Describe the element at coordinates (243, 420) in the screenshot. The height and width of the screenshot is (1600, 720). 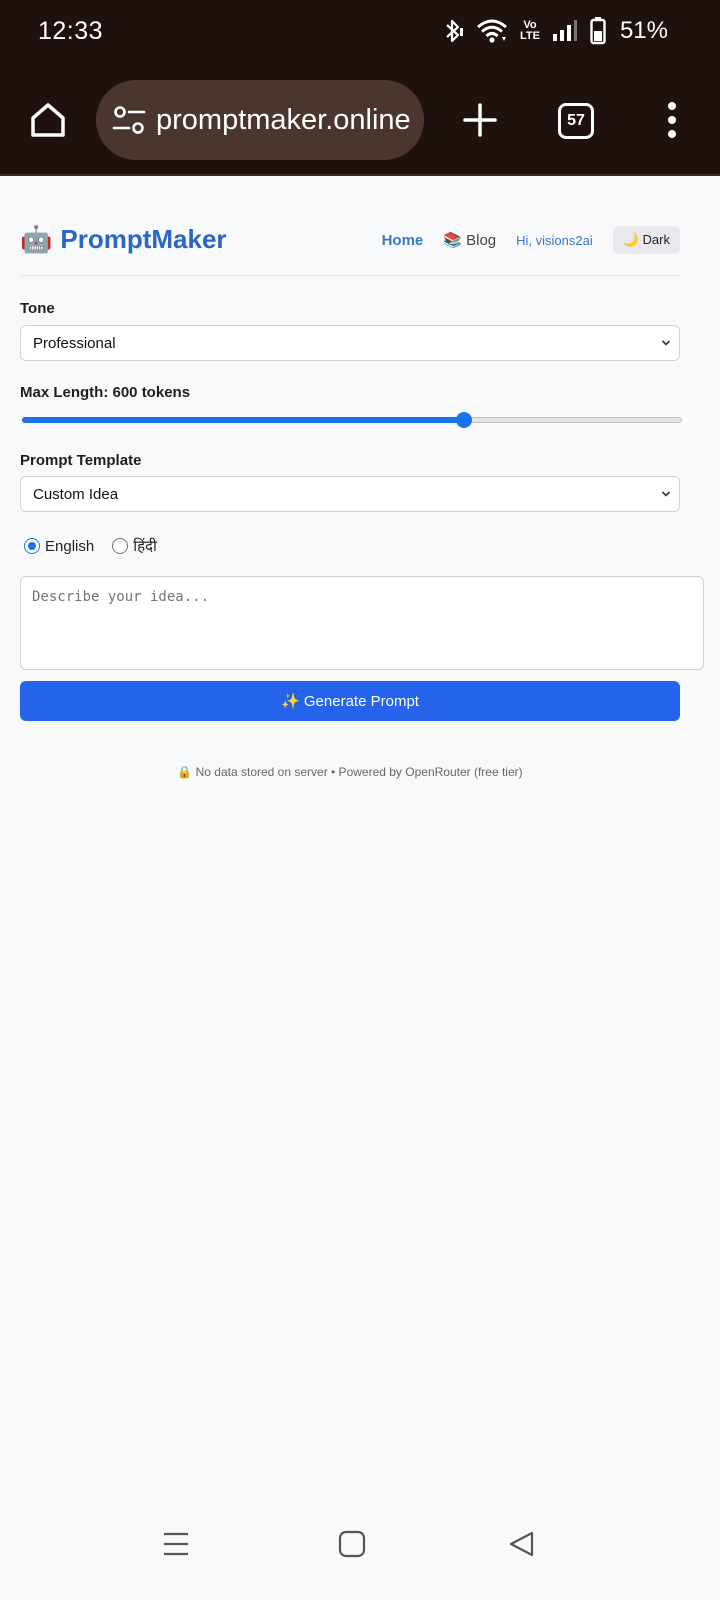
I see `slider-fill` at that location.